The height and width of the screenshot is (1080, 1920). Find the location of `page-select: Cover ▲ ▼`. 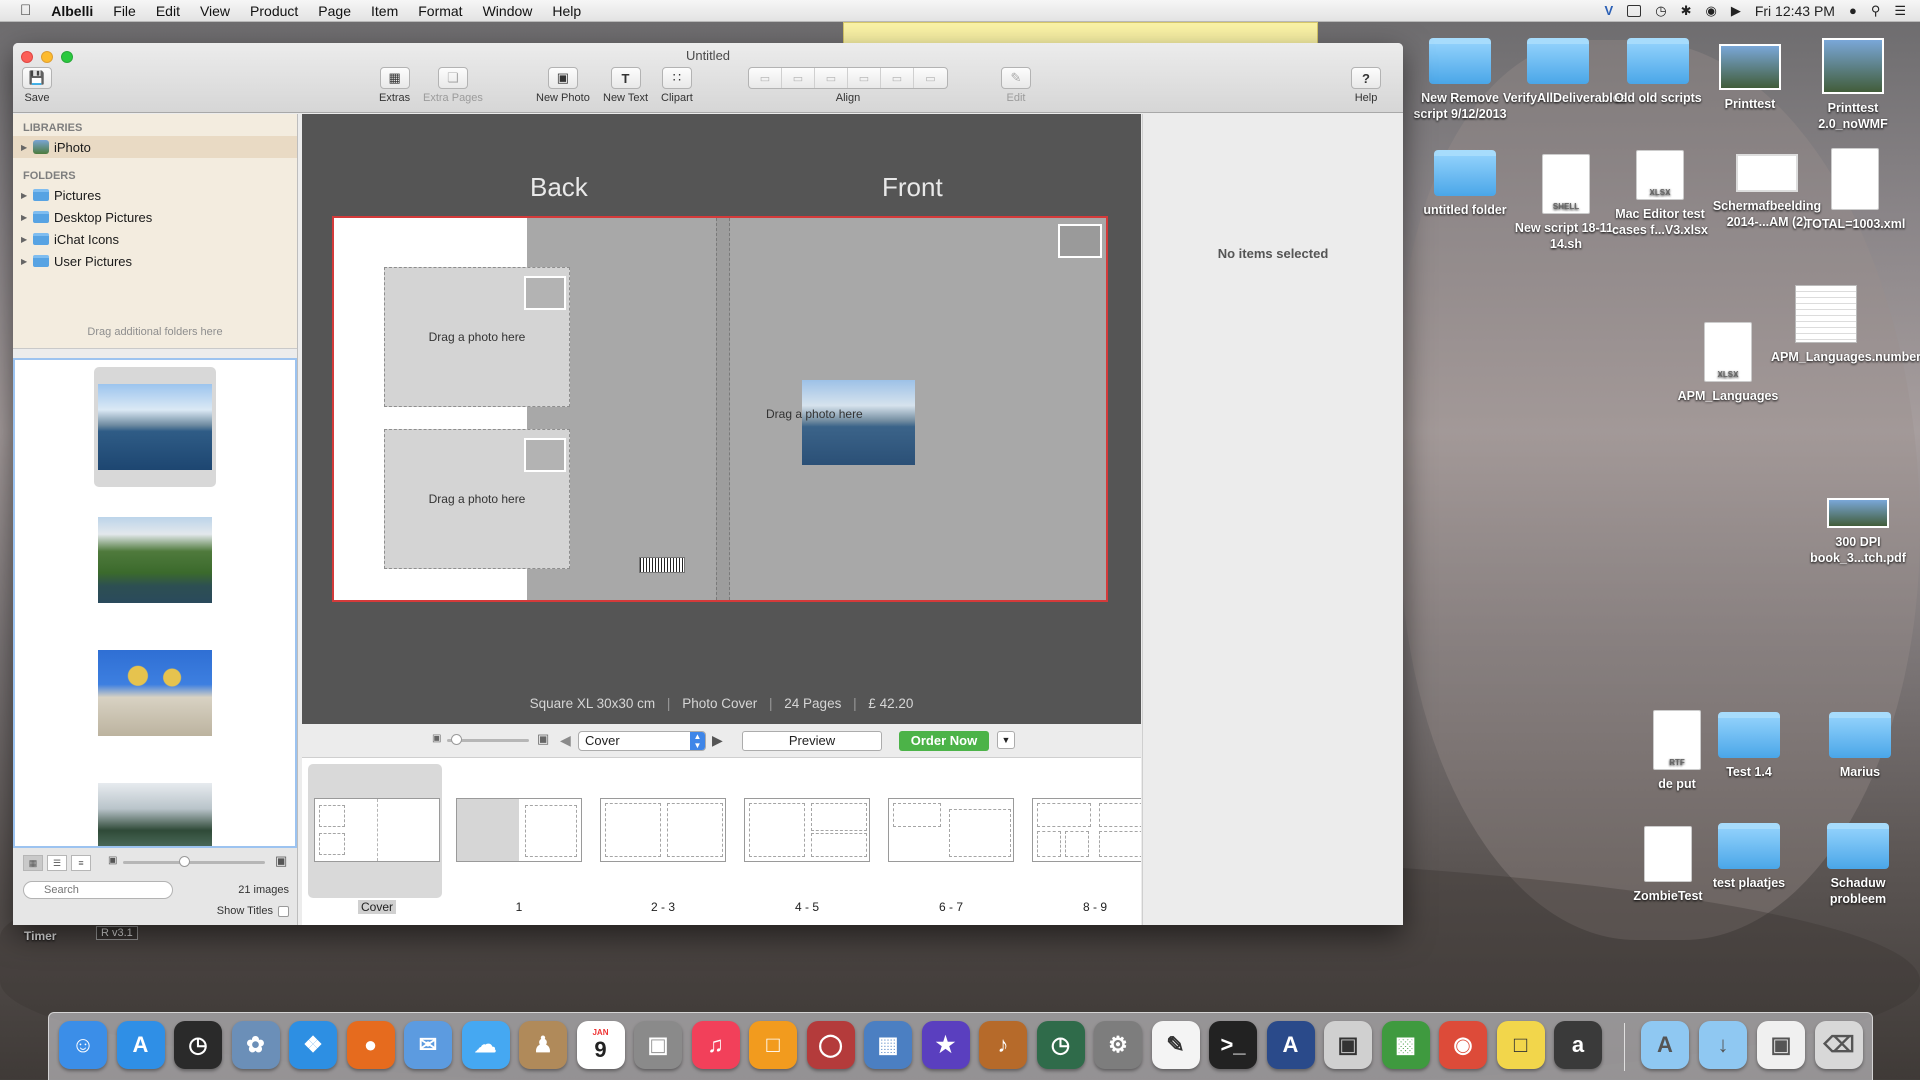

page-select: Cover ▲ ▼ is located at coordinates (642, 741).